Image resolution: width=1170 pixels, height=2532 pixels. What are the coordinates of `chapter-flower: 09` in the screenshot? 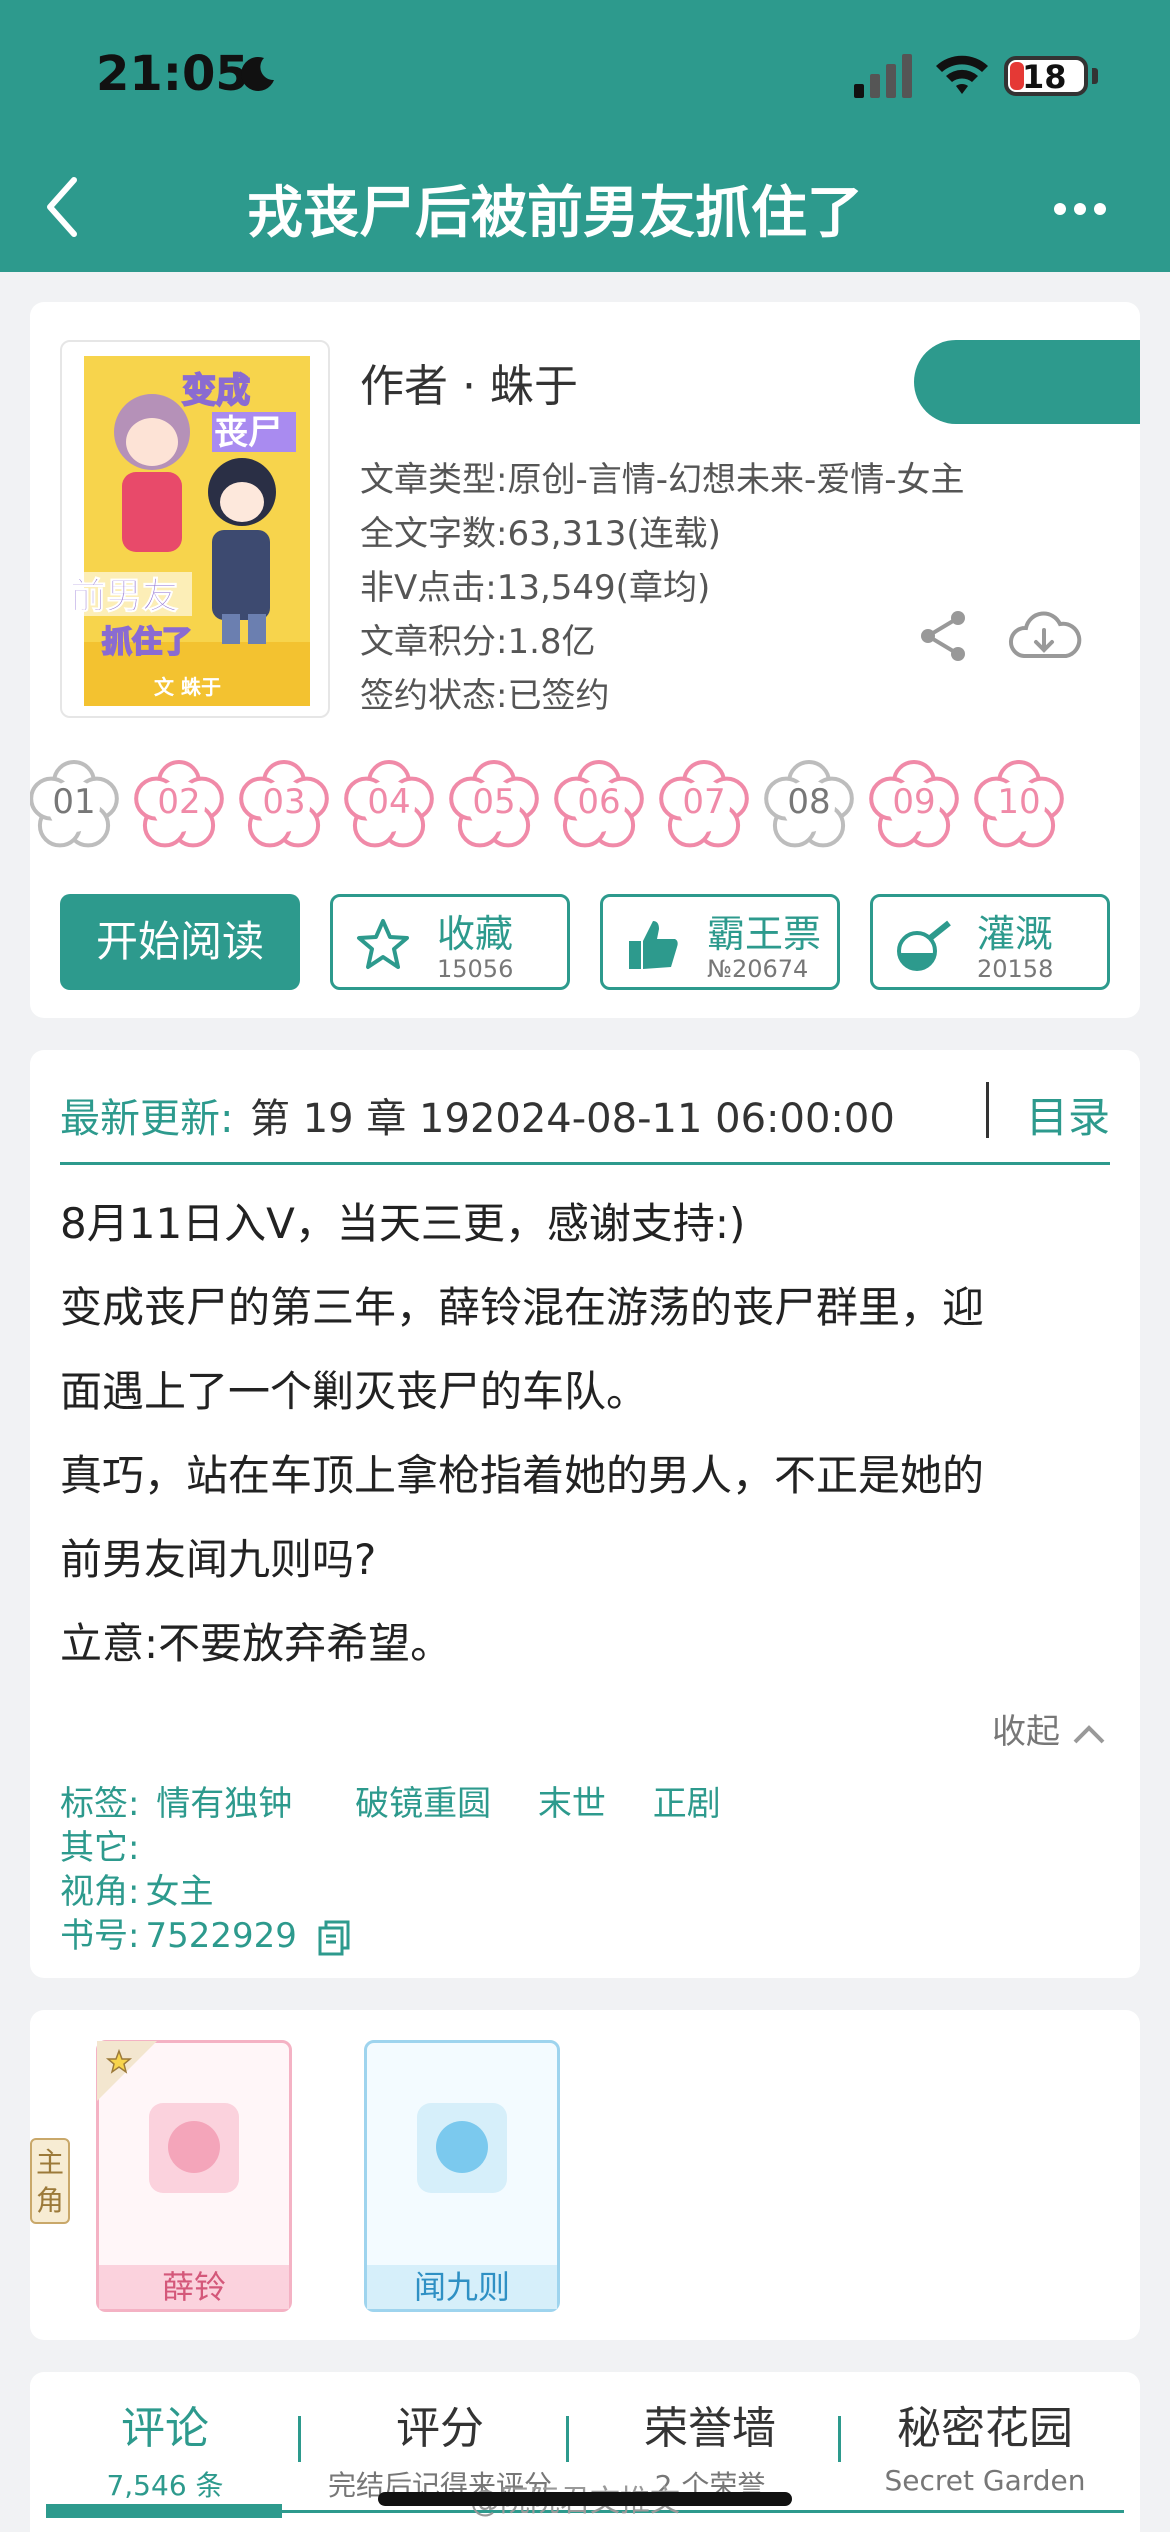 It's located at (914, 804).